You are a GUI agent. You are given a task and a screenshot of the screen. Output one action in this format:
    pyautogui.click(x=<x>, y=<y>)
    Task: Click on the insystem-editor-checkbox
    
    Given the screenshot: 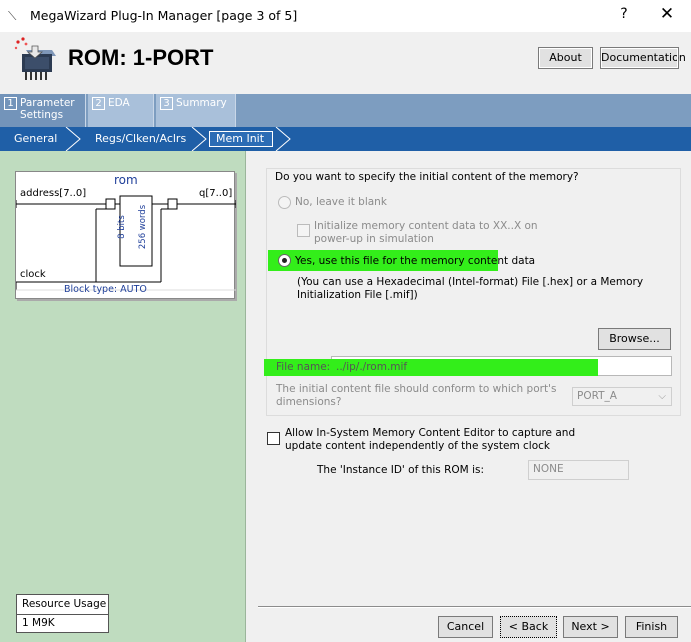 What is the action you would take?
    pyautogui.click(x=273, y=438)
    